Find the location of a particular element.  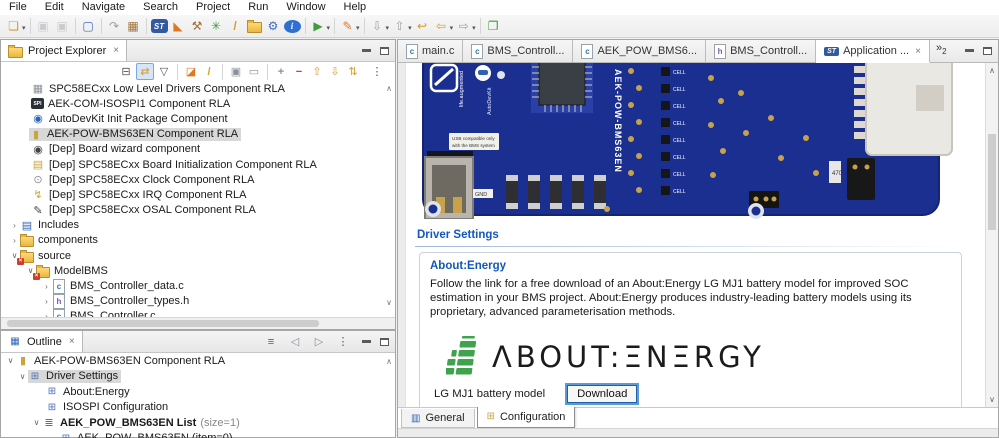

menu-navigate: Navigate is located at coordinates (103, 7).